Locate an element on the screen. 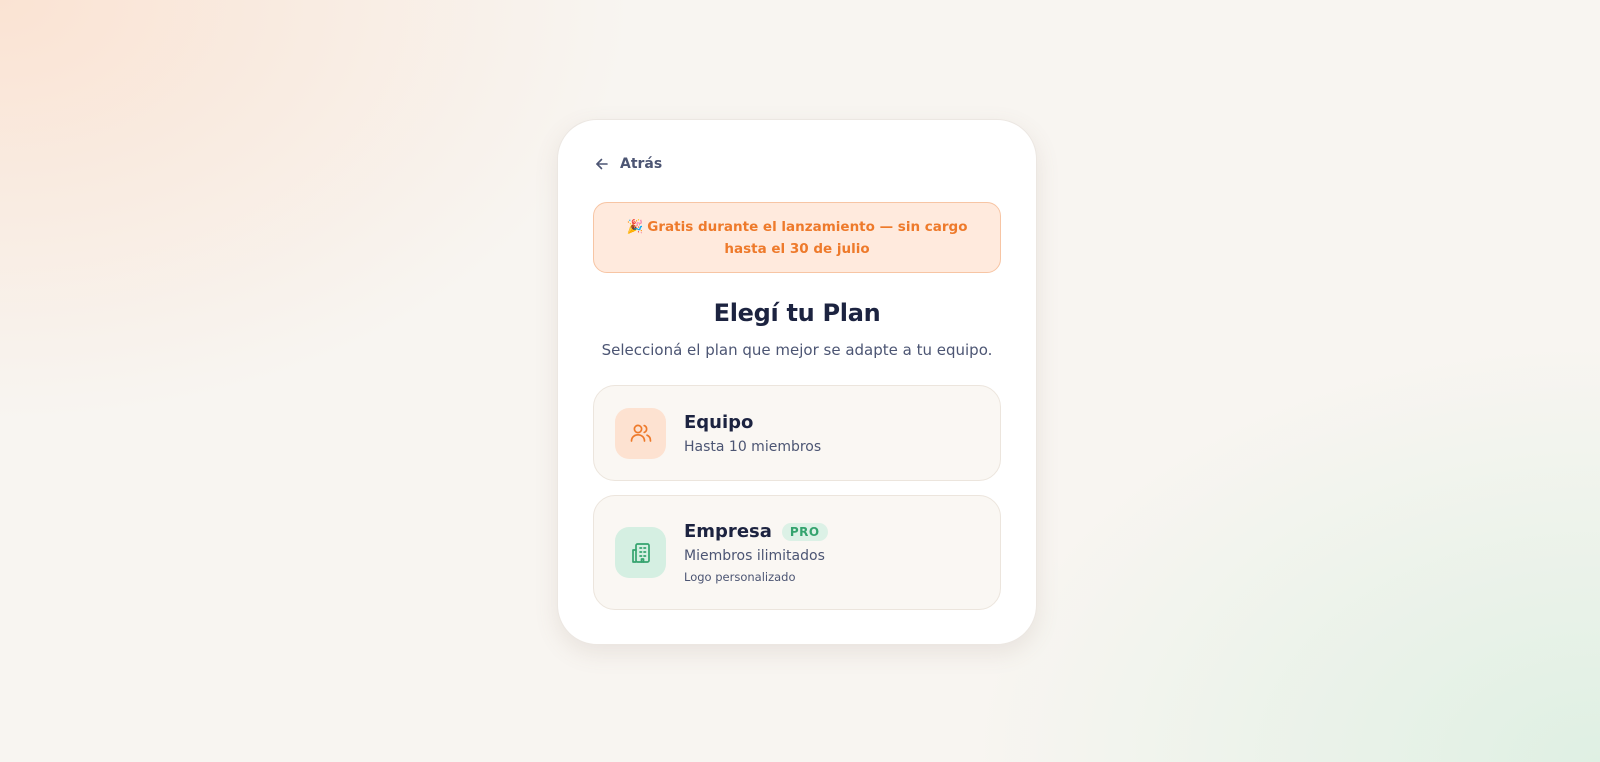  back-button: Atrás is located at coordinates (628, 164).